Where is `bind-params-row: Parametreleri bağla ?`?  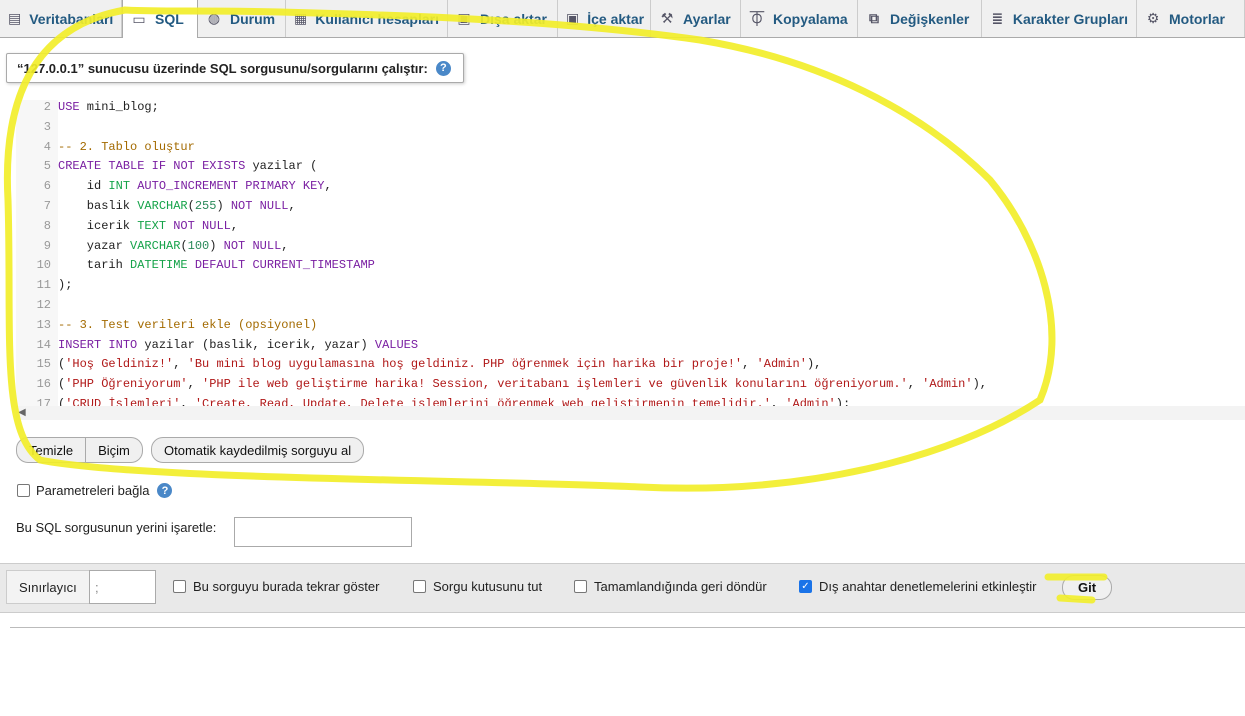
bind-params-row: Parametreleri bağla ? is located at coordinates (95, 490).